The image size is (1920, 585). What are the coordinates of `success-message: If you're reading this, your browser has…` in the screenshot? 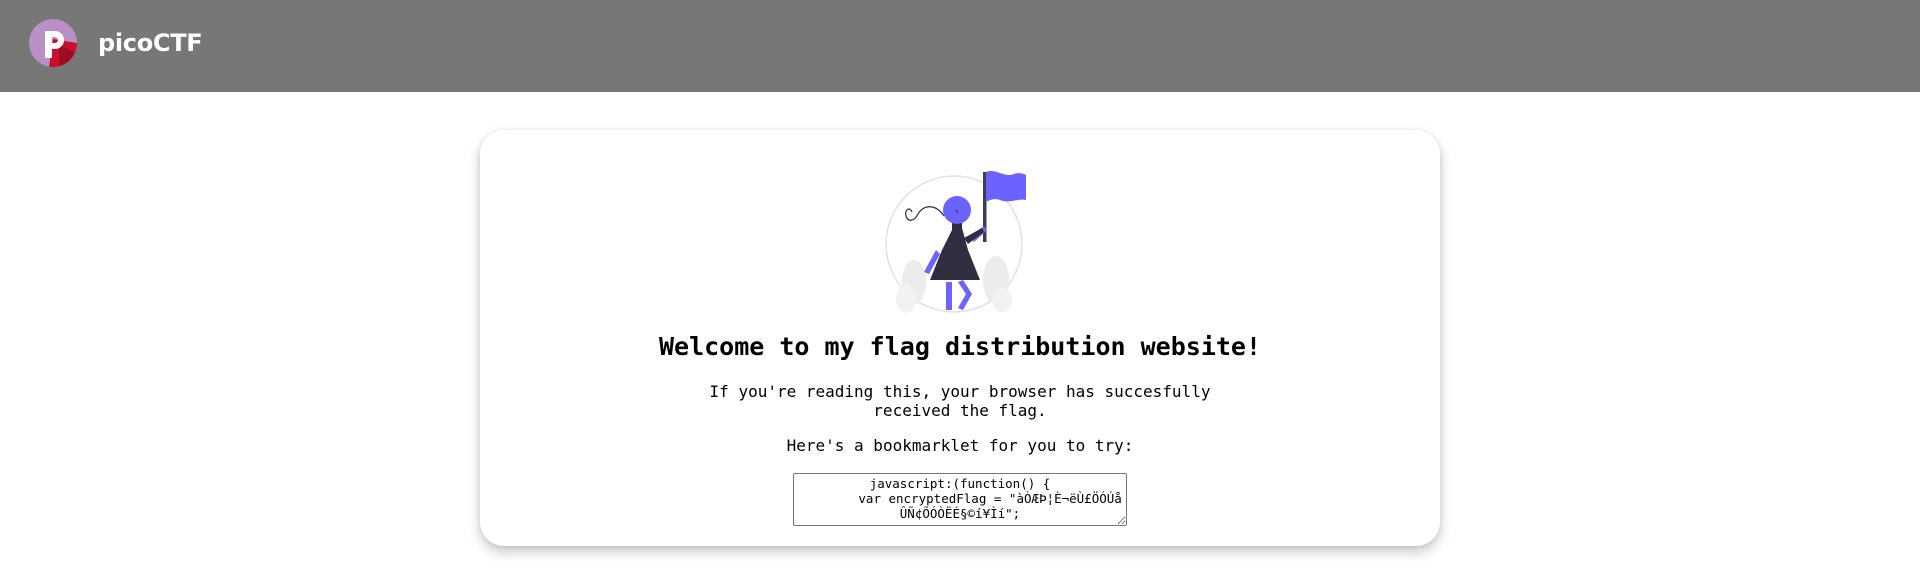 It's located at (960, 401).